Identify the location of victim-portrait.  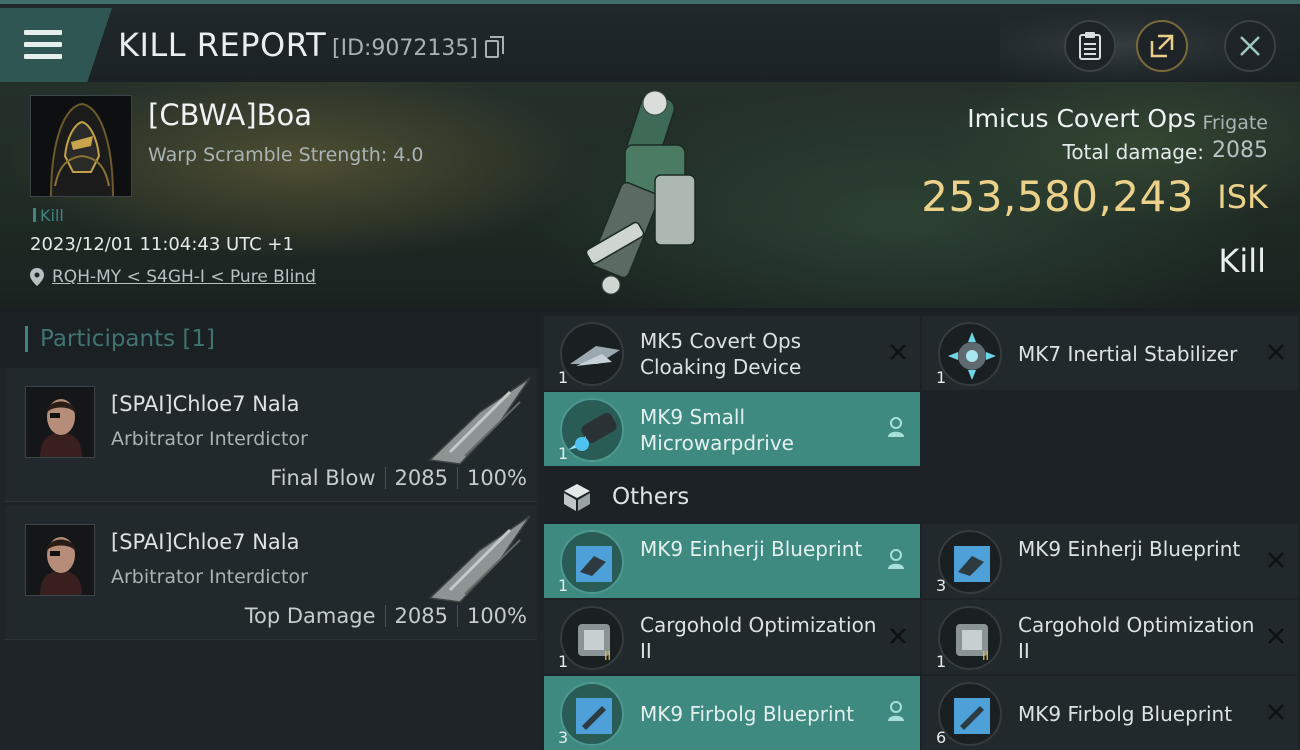
(81, 146).